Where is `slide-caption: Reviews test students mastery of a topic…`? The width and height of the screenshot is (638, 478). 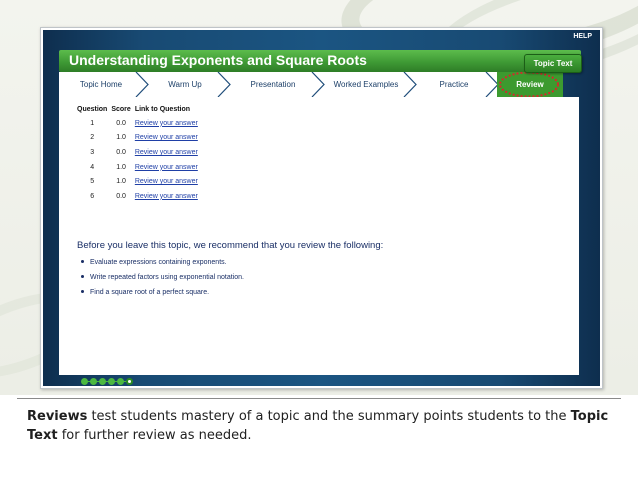 slide-caption: Reviews test students mastery of a topic… is located at coordinates (321, 426).